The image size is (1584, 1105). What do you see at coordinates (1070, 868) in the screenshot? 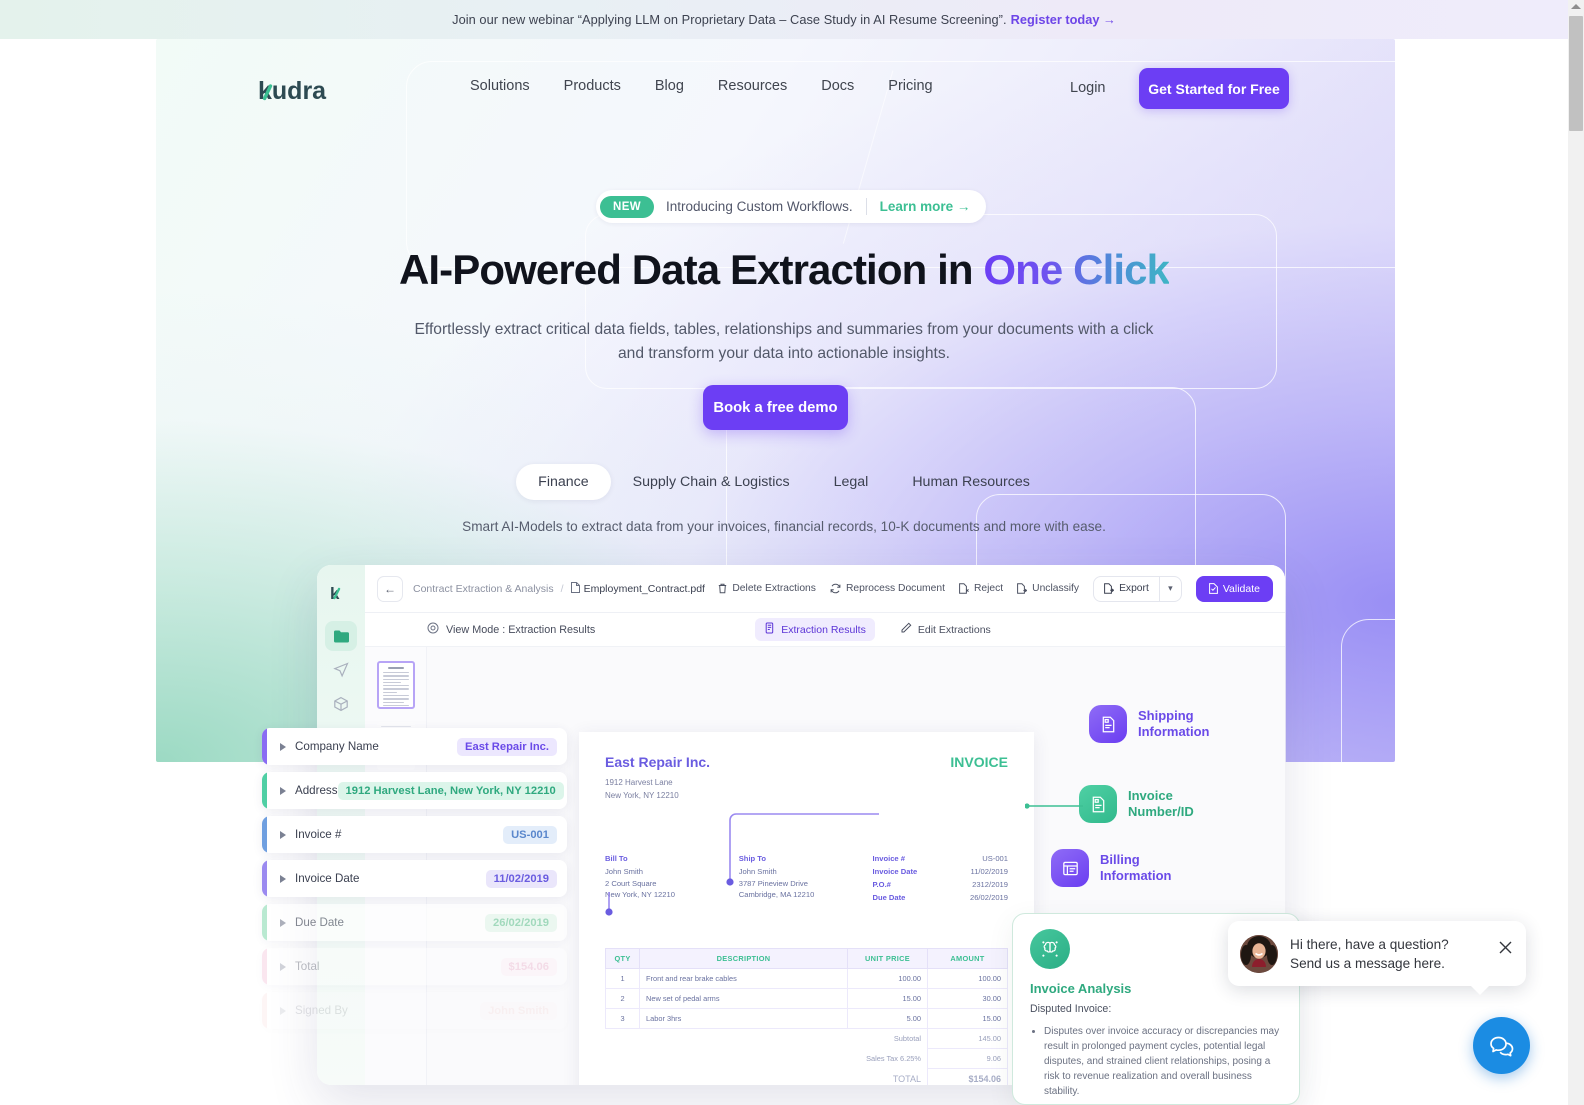
I see `billing-list-icon` at bounding box center [1070, 868].